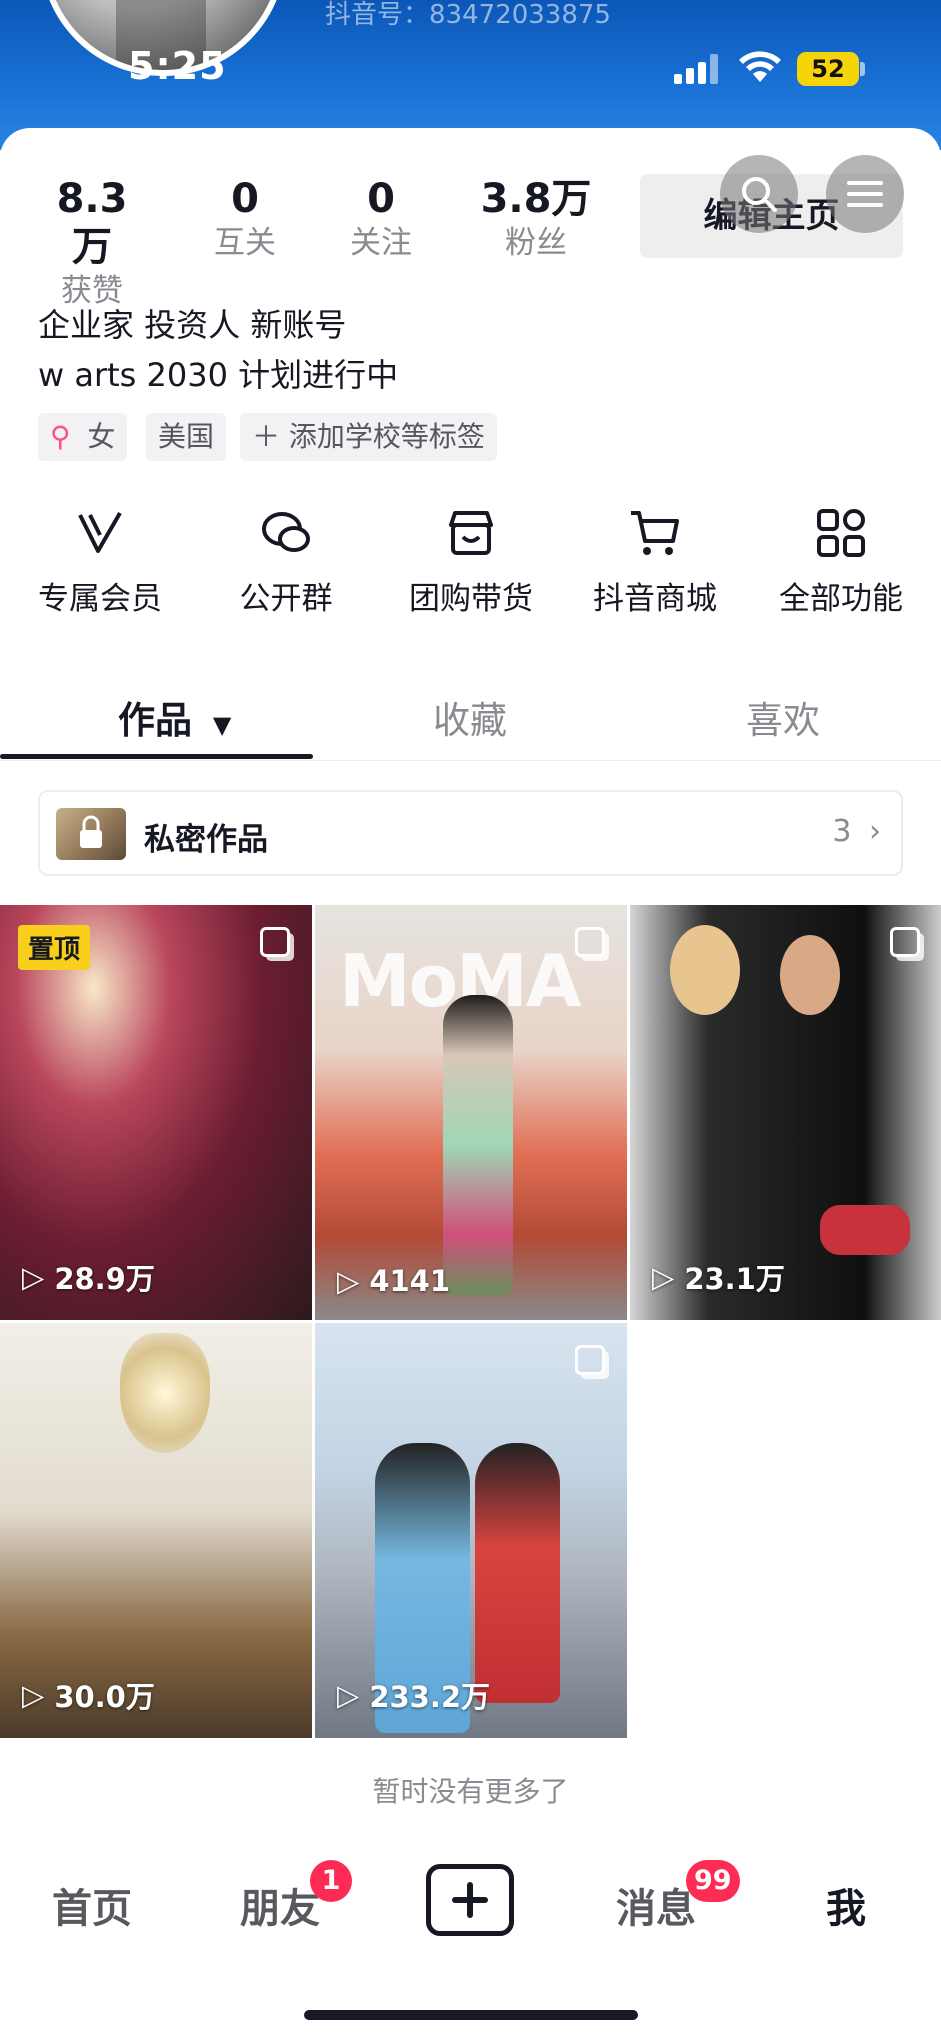  What do you see at coordinates (410, 1281) in the screenshot?
I see `view-count-value: 4141` at bounding box center [410, 1281].